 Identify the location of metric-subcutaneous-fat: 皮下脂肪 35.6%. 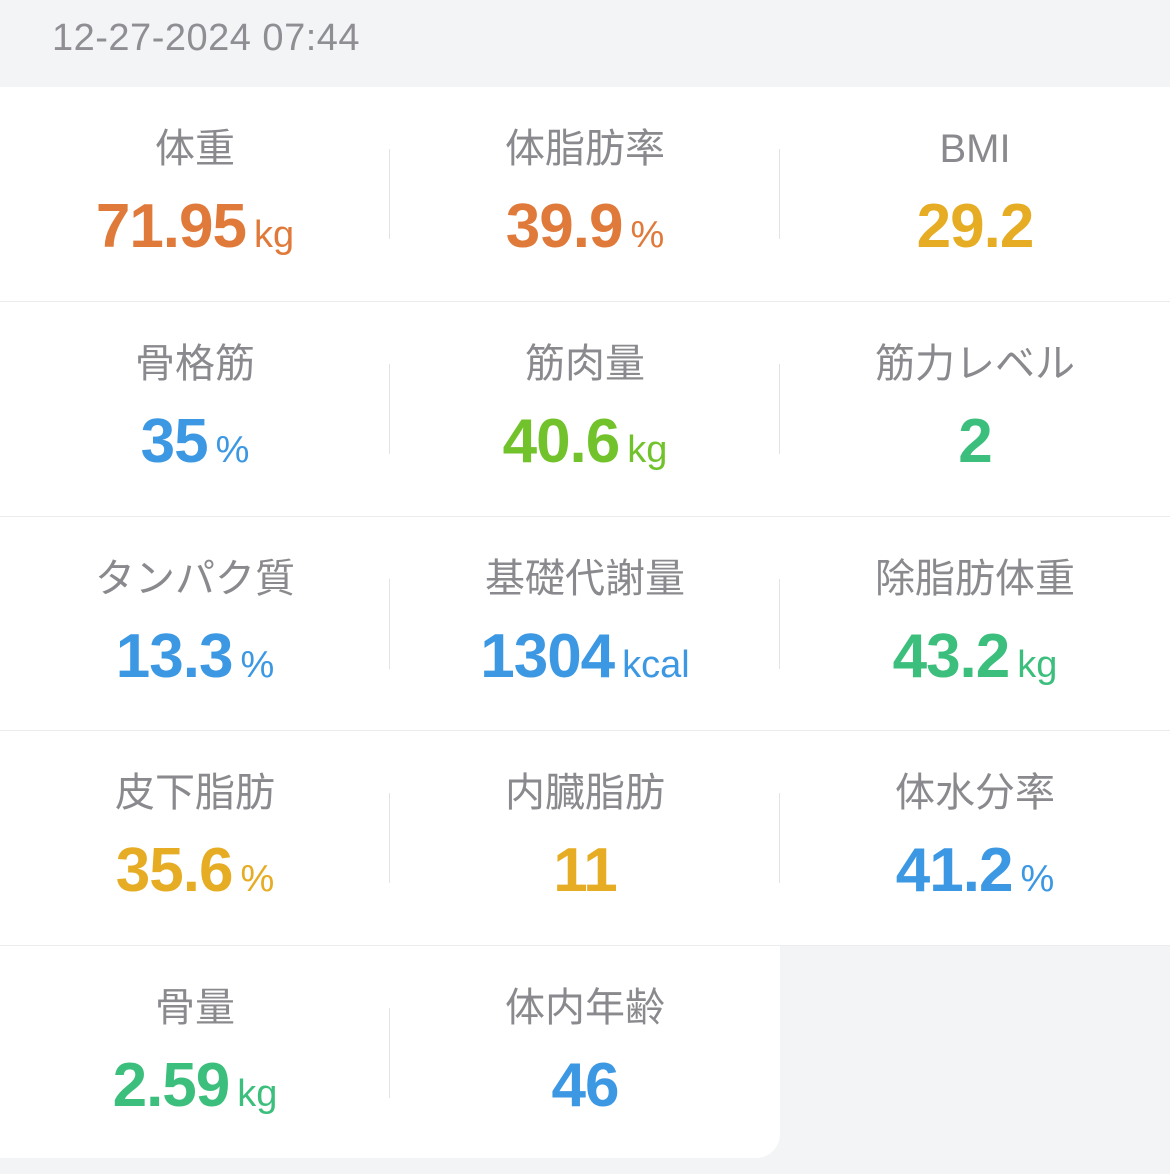
(195, 838).